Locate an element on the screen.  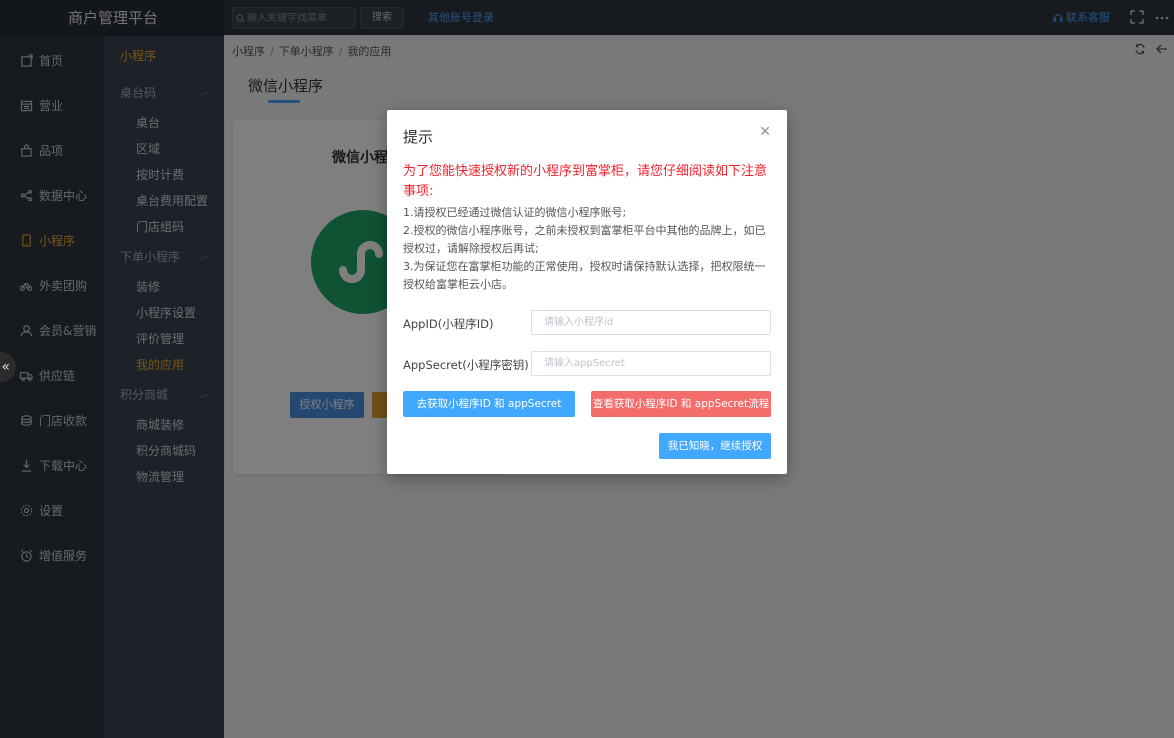
appsecret-label: AppSecret(小程序密钥) is located at coordinates (466, 365).